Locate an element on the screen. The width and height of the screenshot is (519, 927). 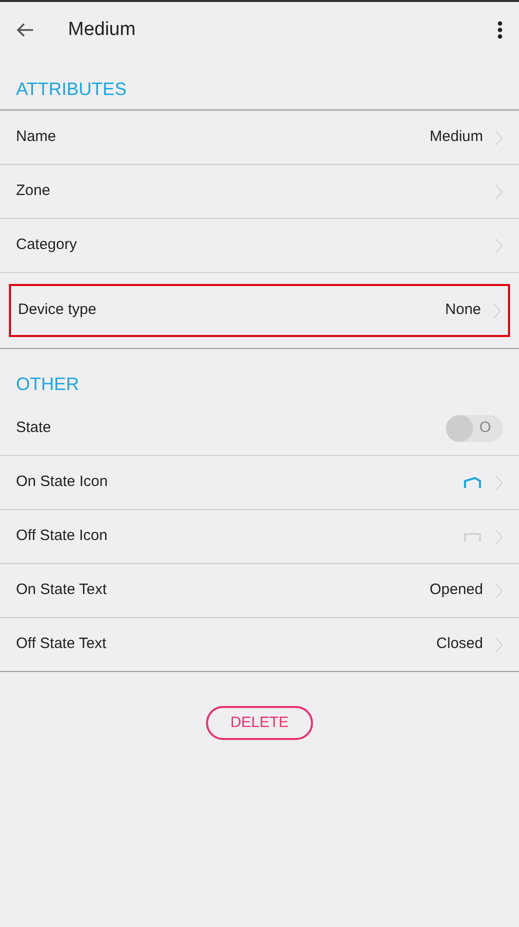
toggle-thumb is located at coordinates (459, 428).